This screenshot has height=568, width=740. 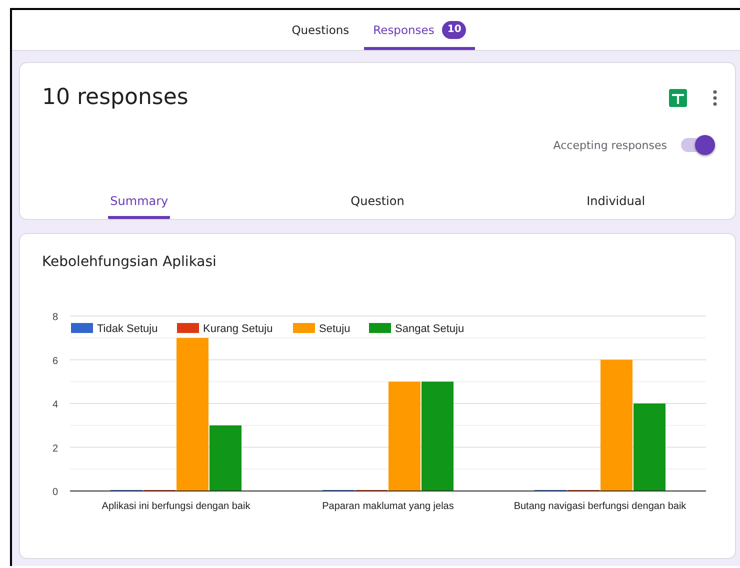 I want to click on y-axis-label: 2, so click(x=55, y=448).